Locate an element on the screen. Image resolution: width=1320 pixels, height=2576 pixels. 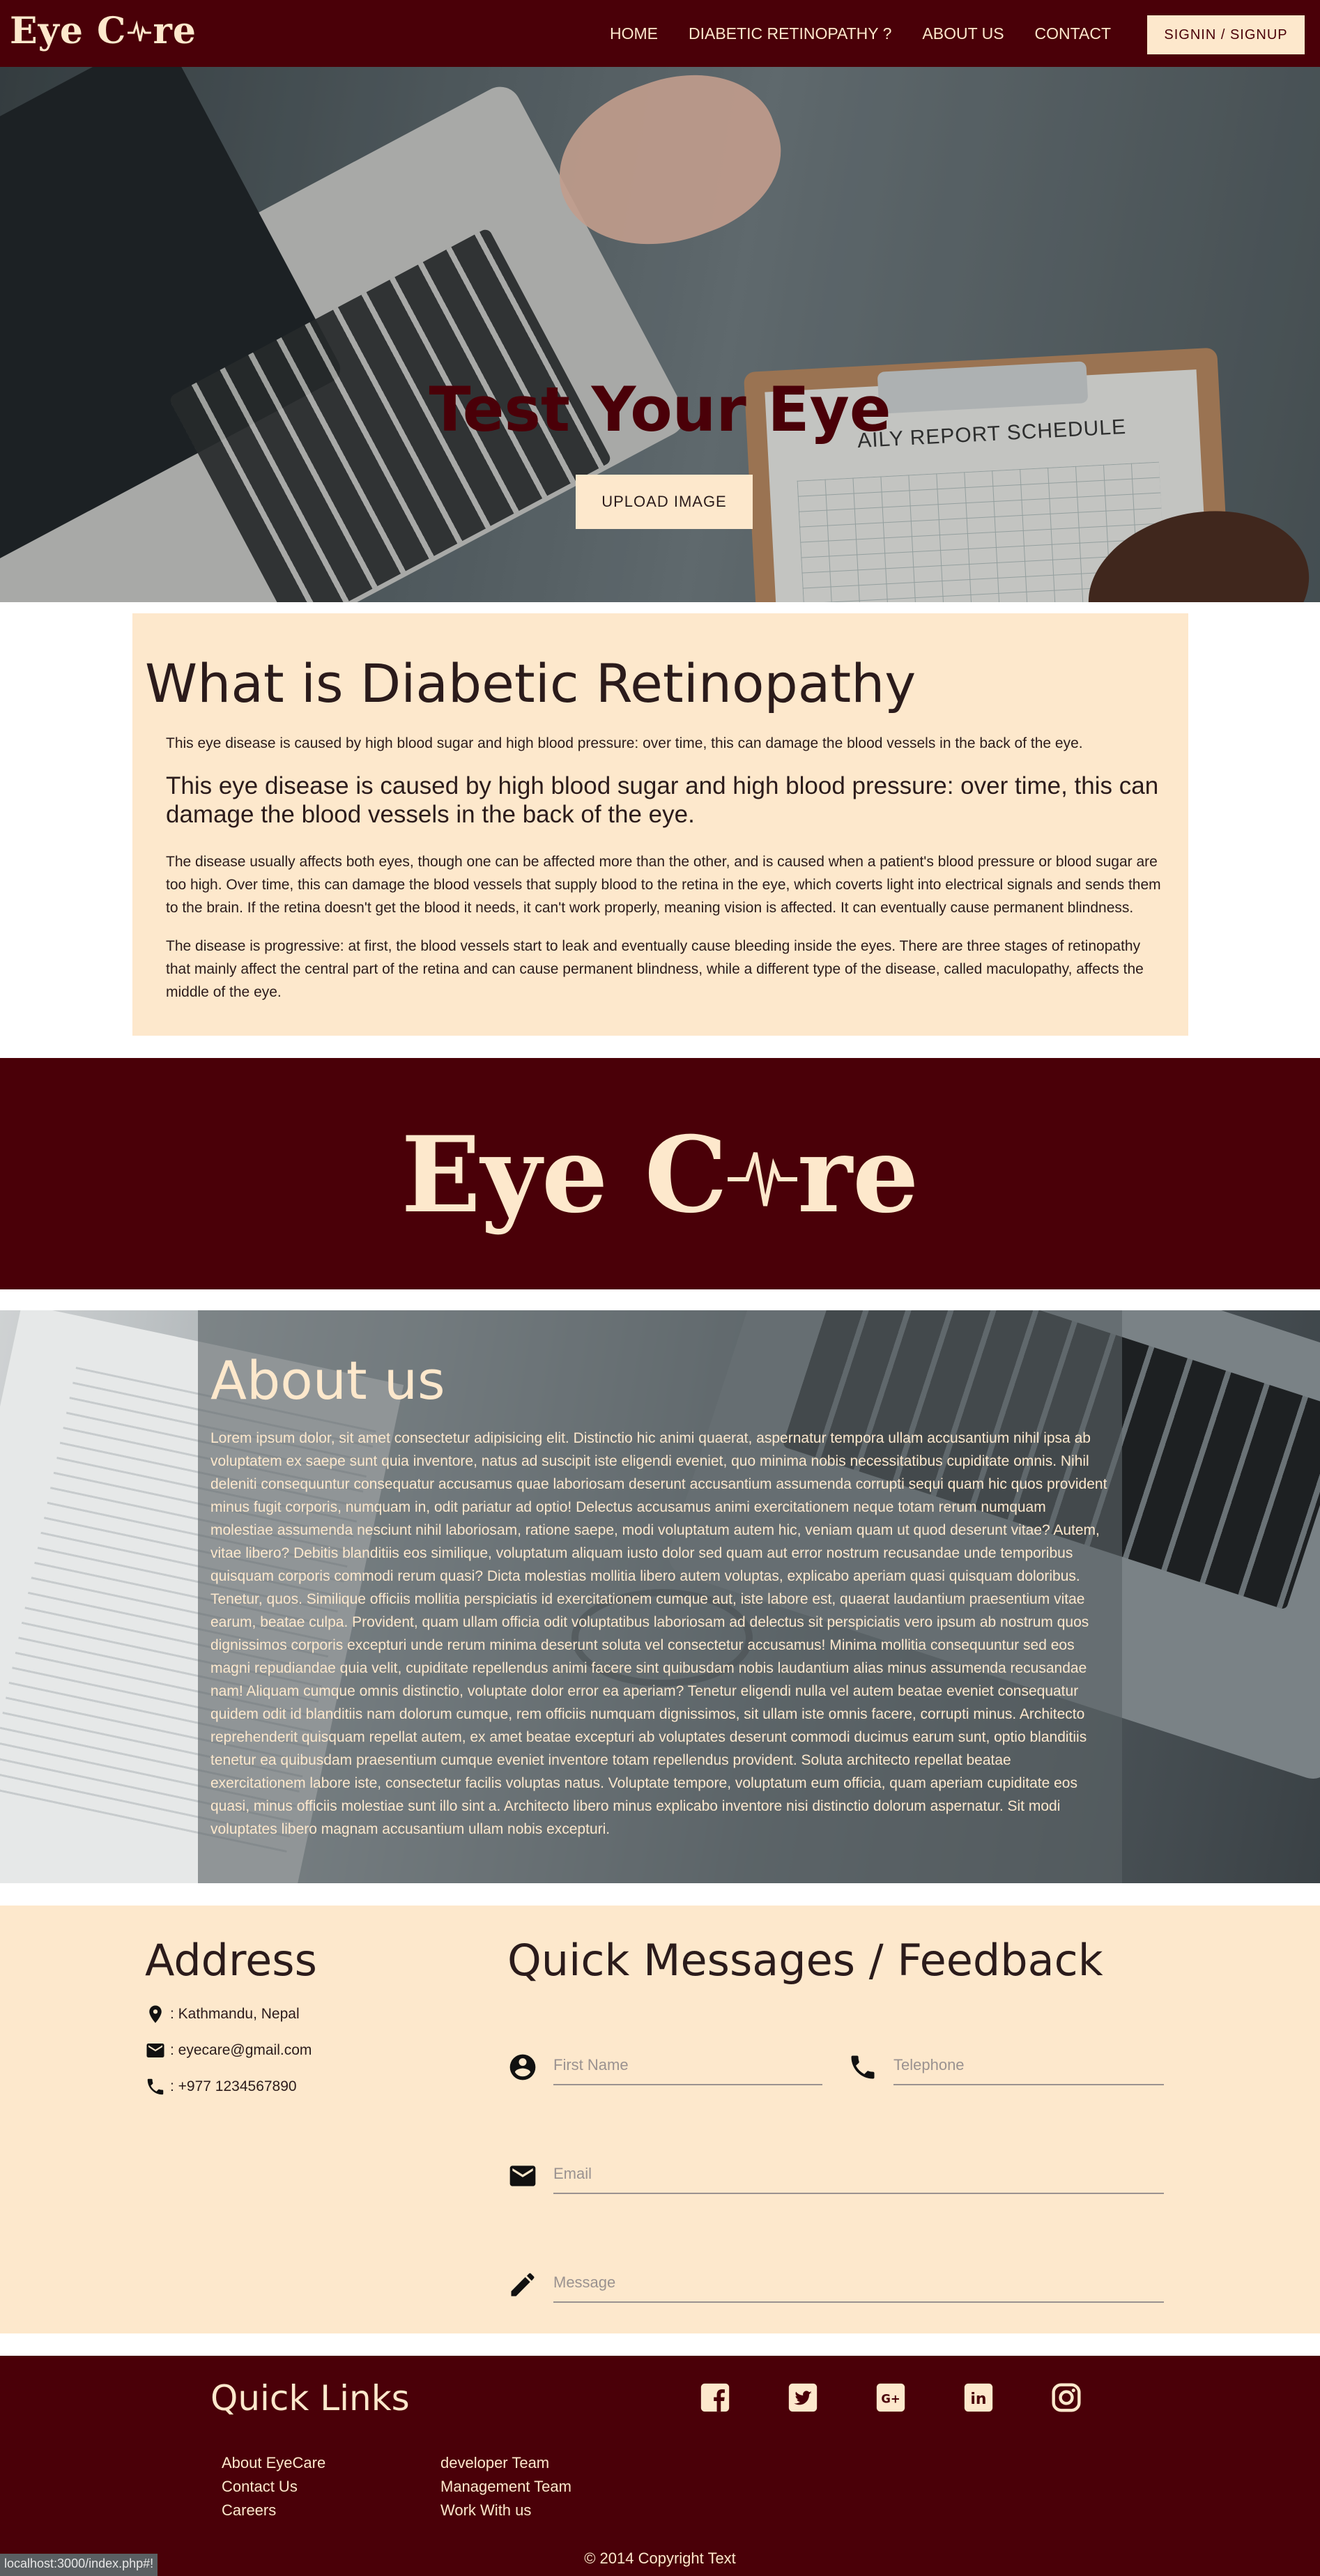
email-input is located at coordinates (859, 2174).